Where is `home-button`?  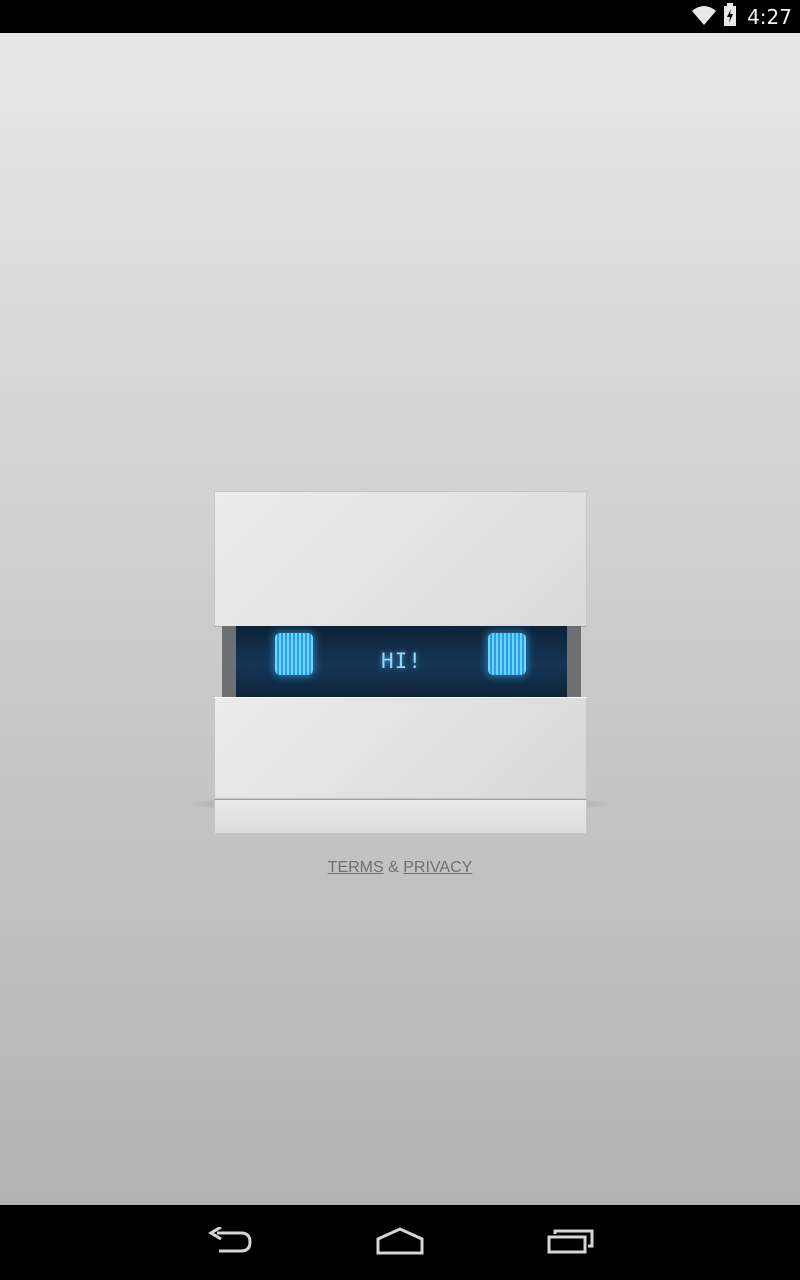
home-button is located at coordinates (400, 1243).